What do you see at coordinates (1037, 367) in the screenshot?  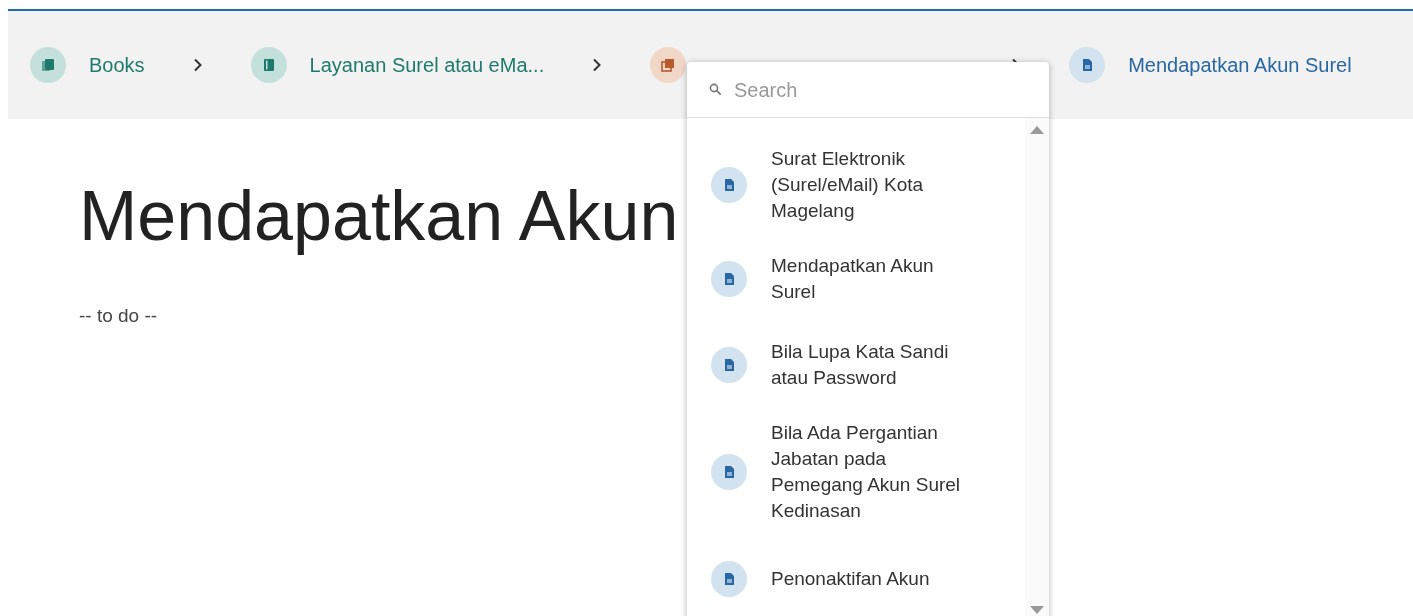 I see `scrollbar` at bounding box center [1037, 367].